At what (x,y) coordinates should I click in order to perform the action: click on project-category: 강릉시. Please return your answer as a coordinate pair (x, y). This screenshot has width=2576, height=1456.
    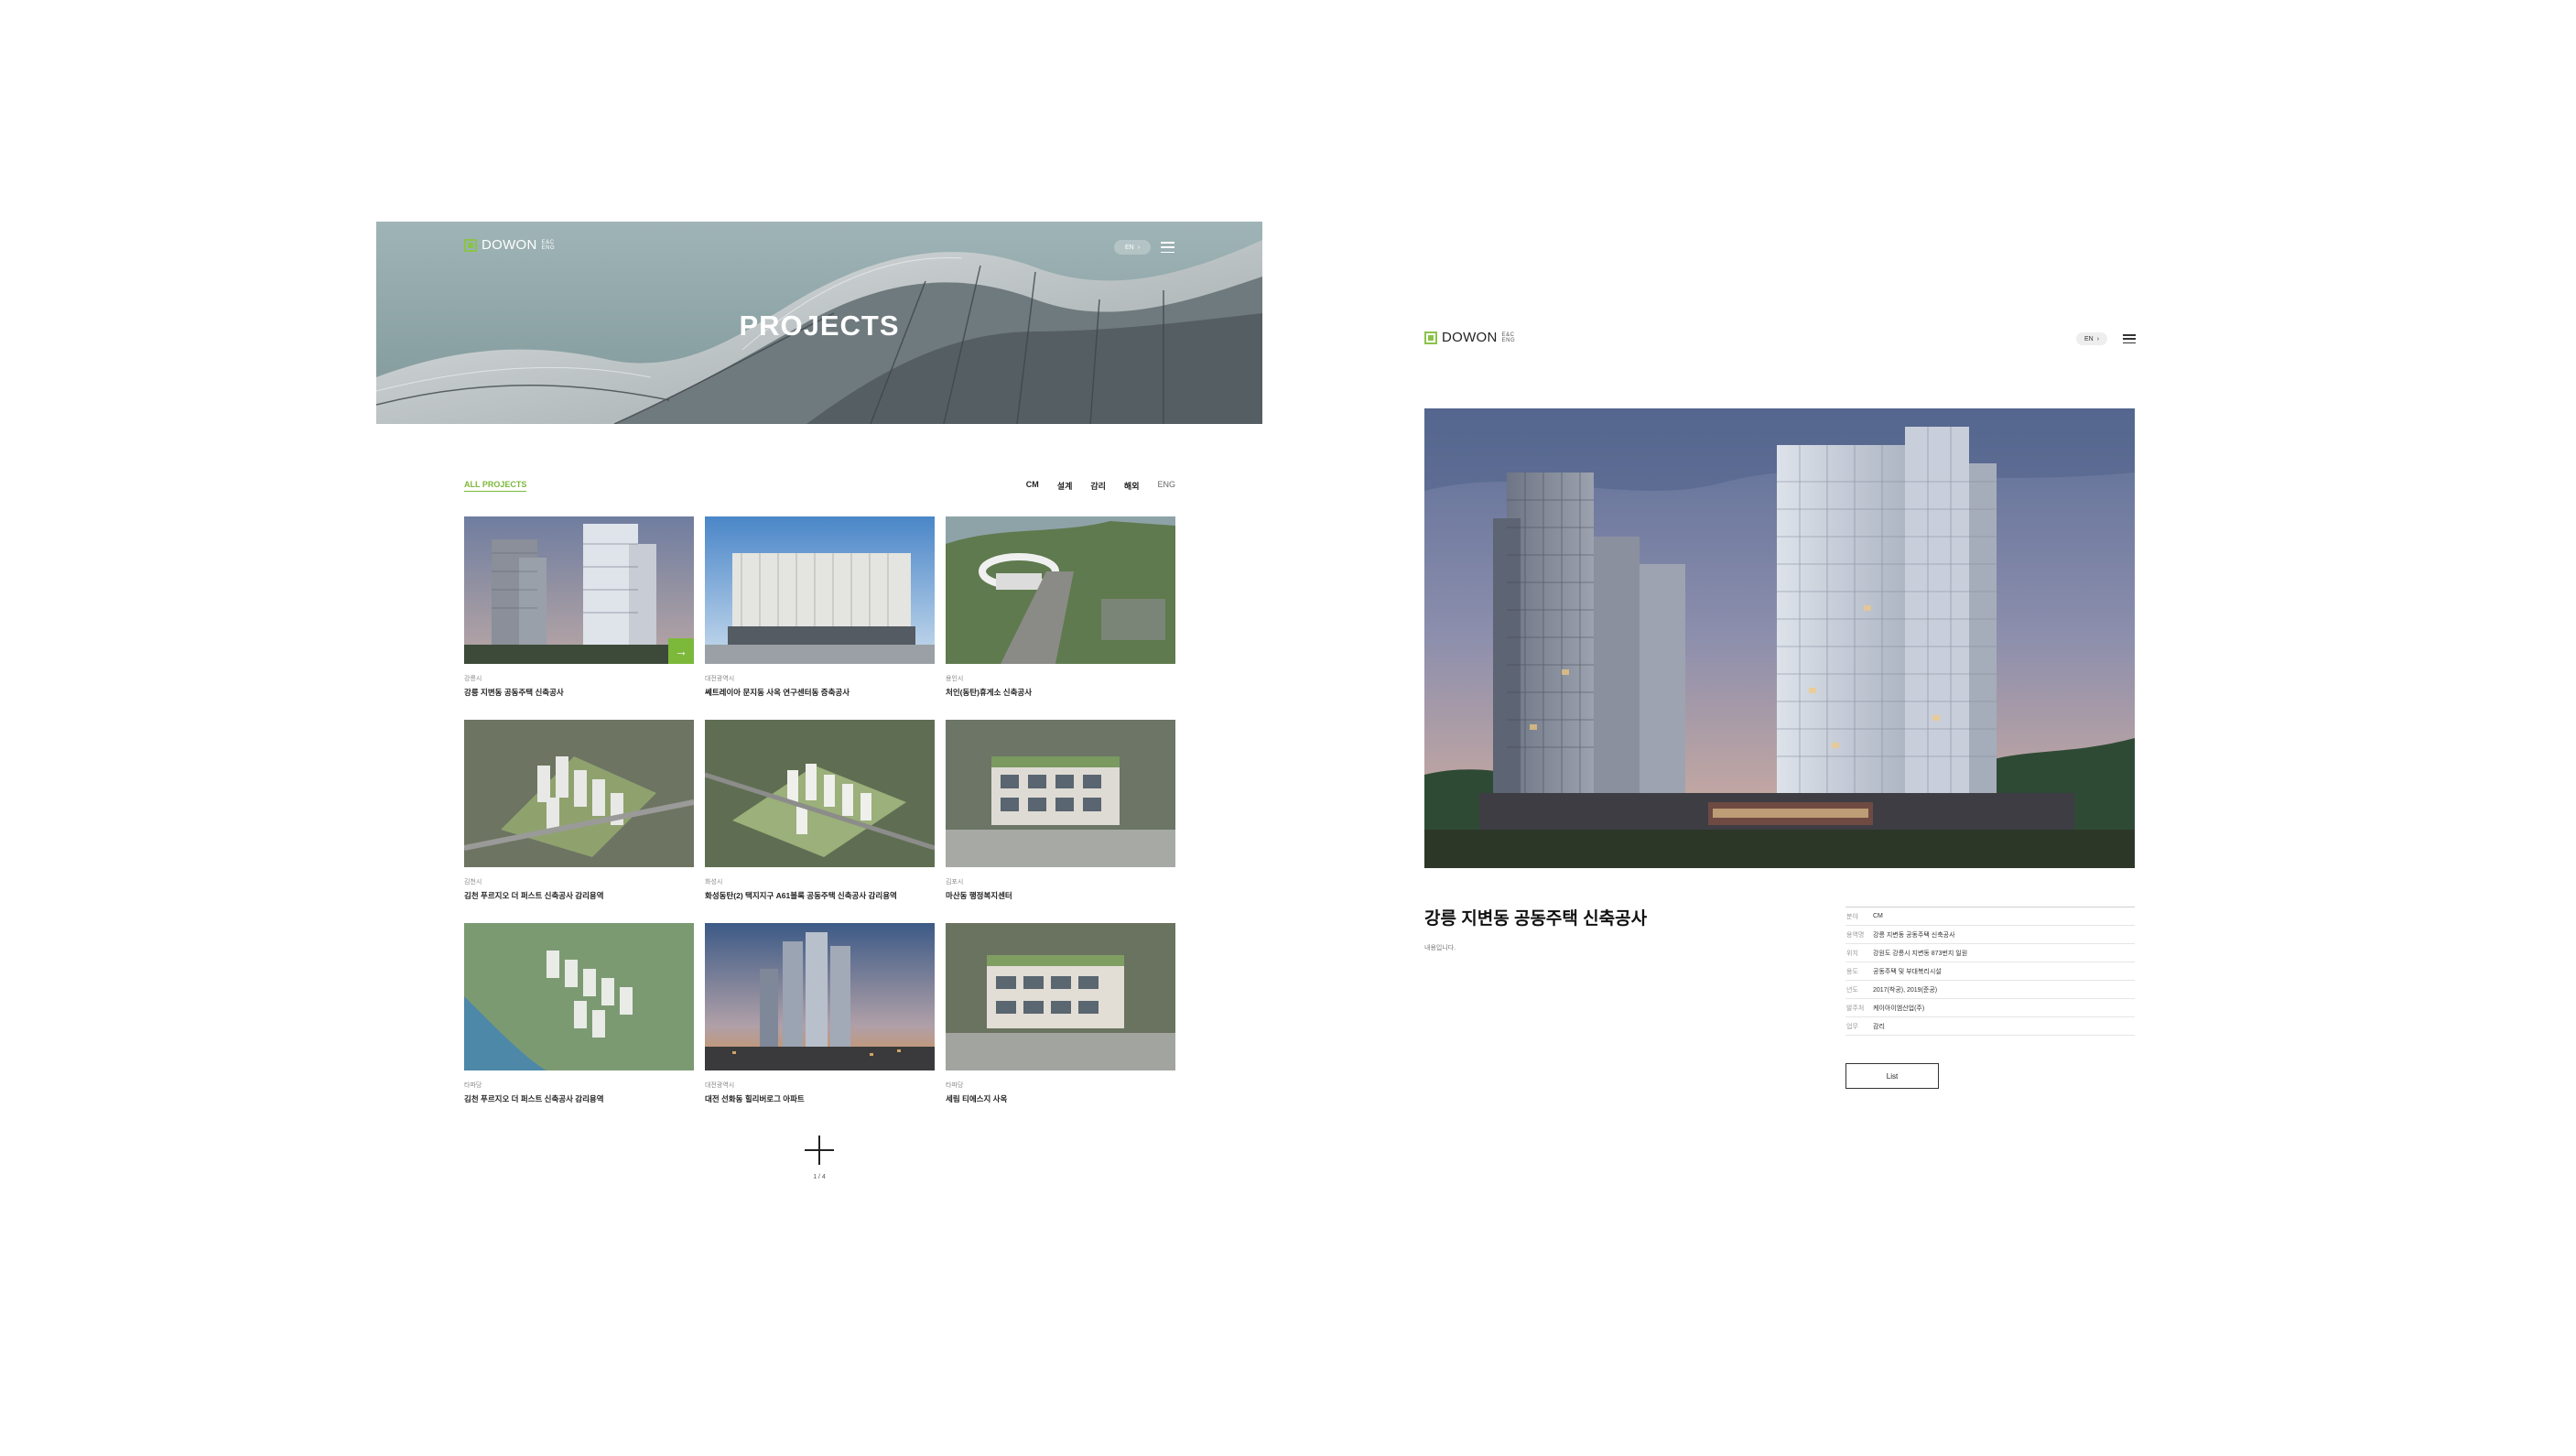
    Looking at the image, I should click on (473, 679).